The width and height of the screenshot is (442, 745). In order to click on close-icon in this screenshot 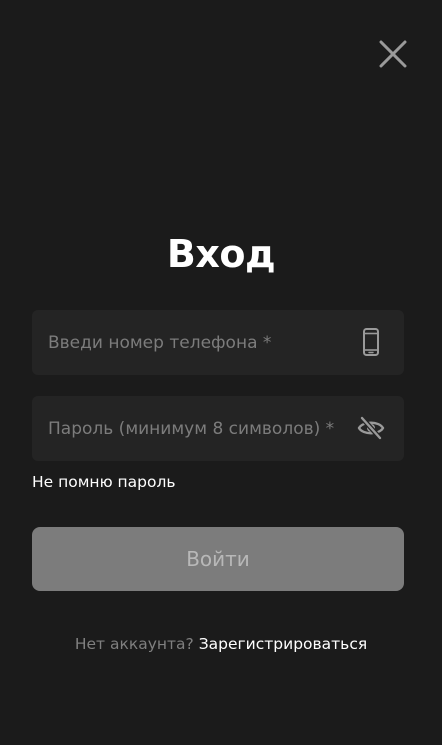, I will do `click(393, 54)`.